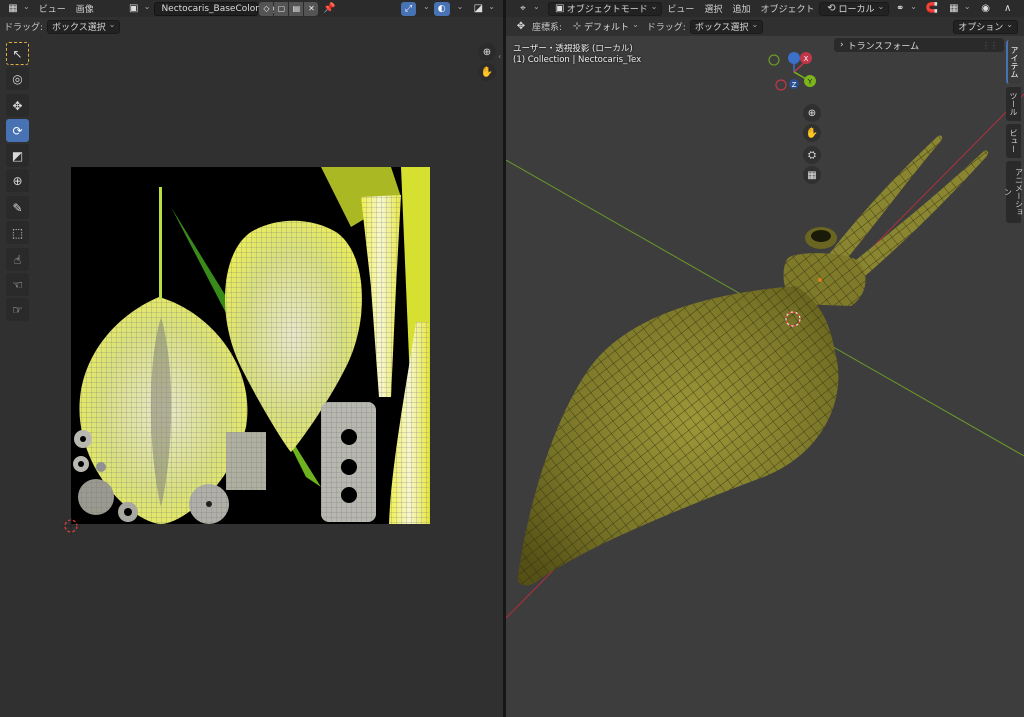 This screenshot has height=717, width=1024. I want to click on hand-icon: ✋, so click(487, 72).